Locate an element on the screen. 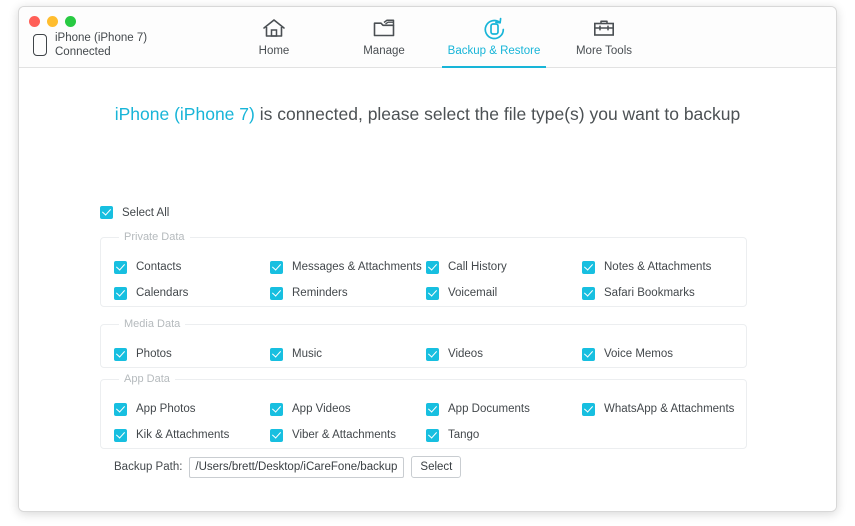  checkbox-item-safari-bookmarks: Safari Bookmarks is located at coordinates (654, 293).